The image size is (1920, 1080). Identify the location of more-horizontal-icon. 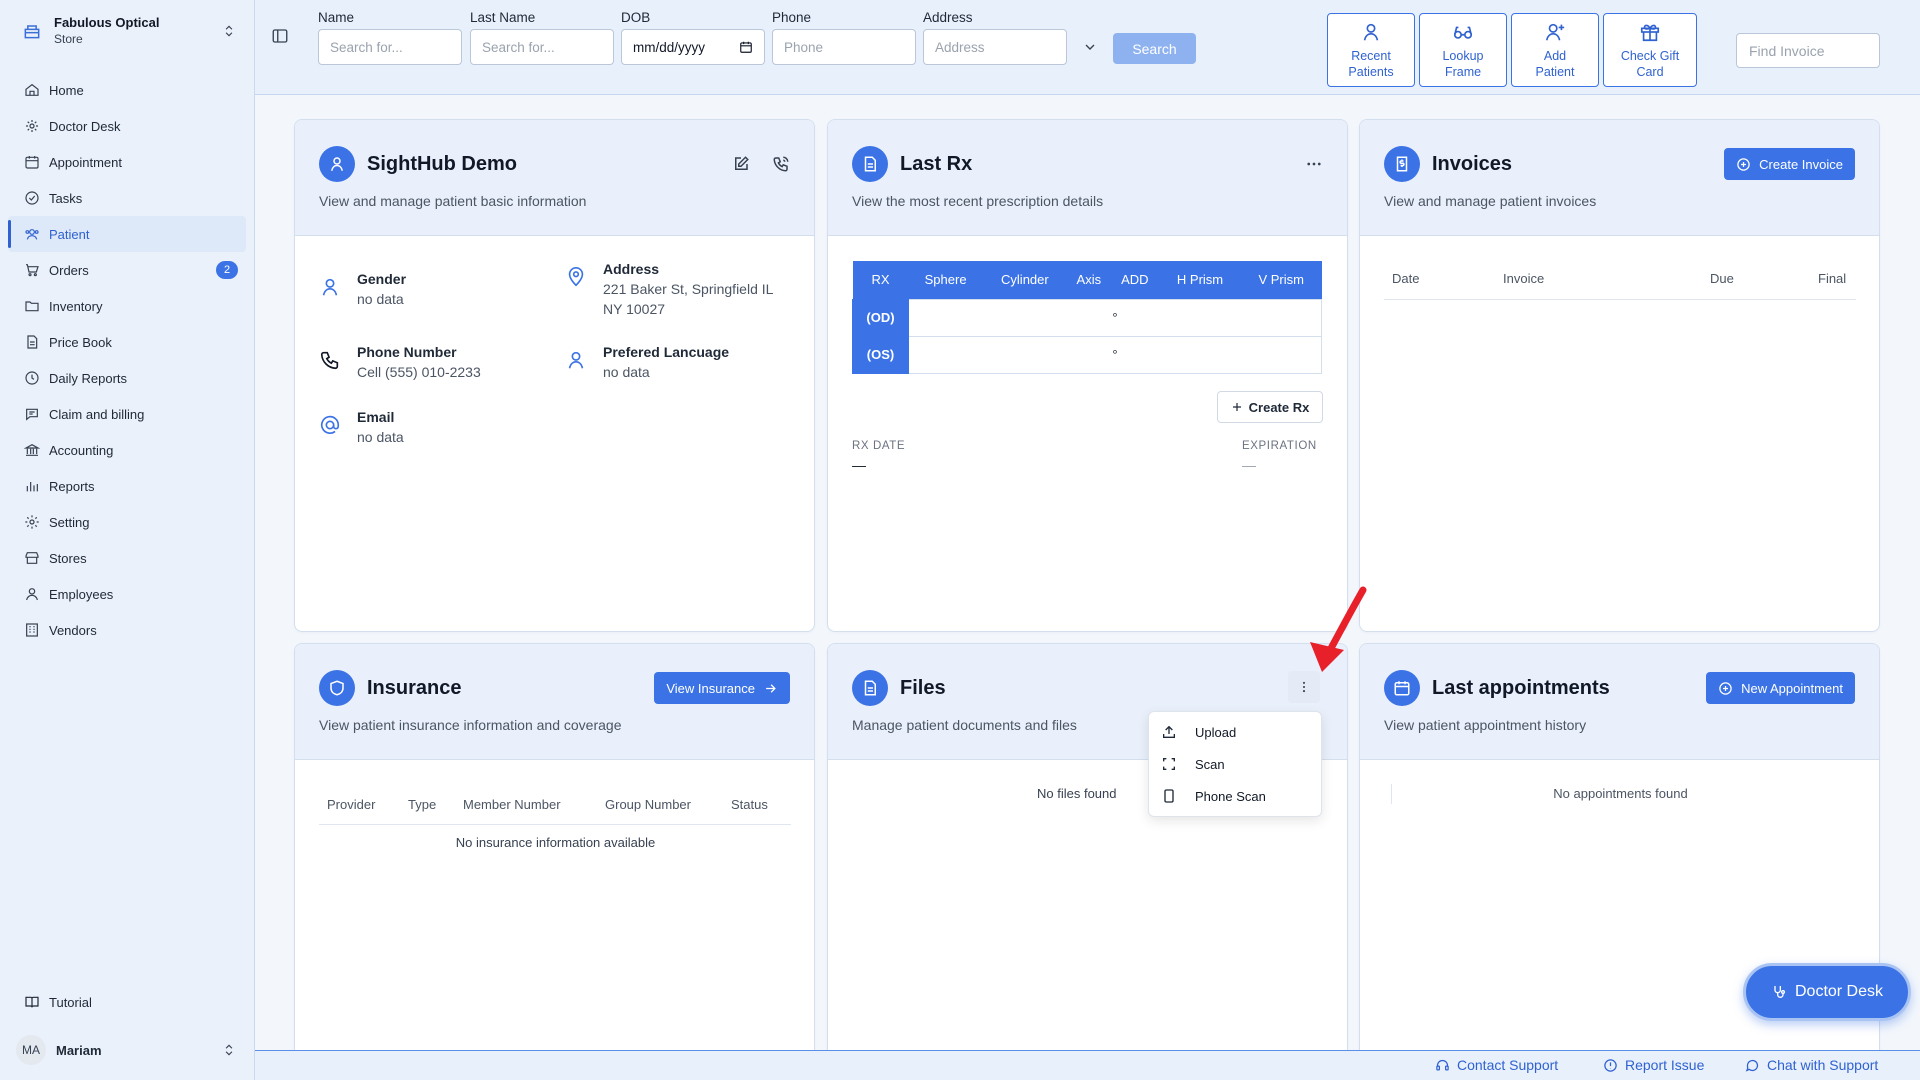
(1314, 164).